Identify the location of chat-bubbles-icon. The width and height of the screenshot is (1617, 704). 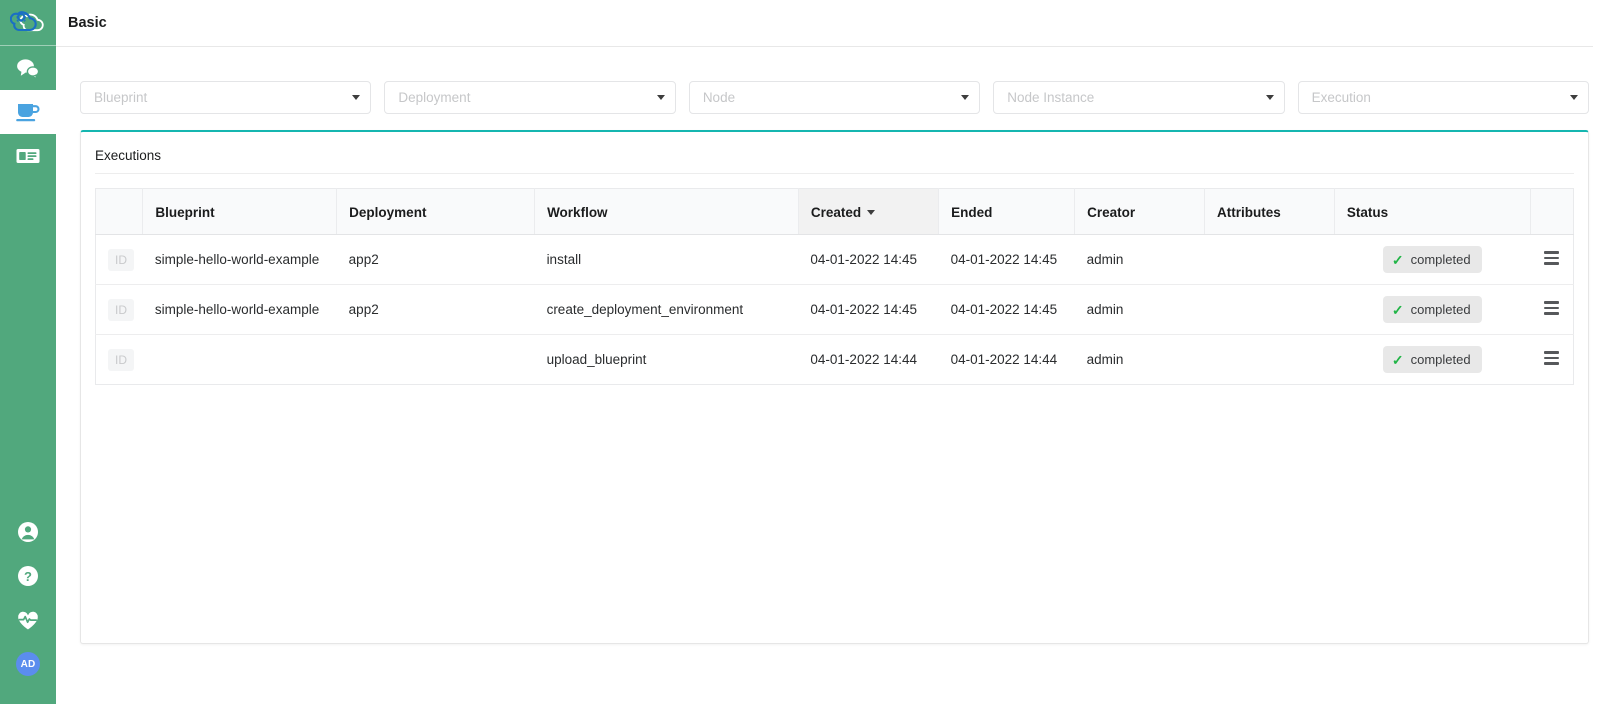
(28, 68).